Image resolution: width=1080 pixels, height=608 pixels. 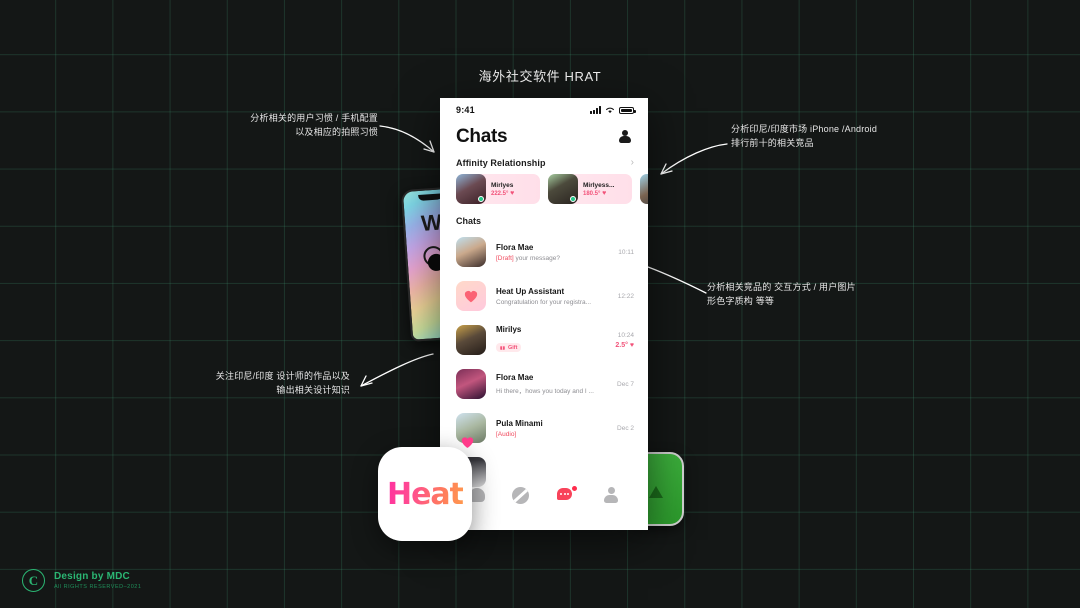 I want to click on note-designers: 关注印尼/印度 设计师的作品以及 输出相关设计知识, so click(x=282, y=383).